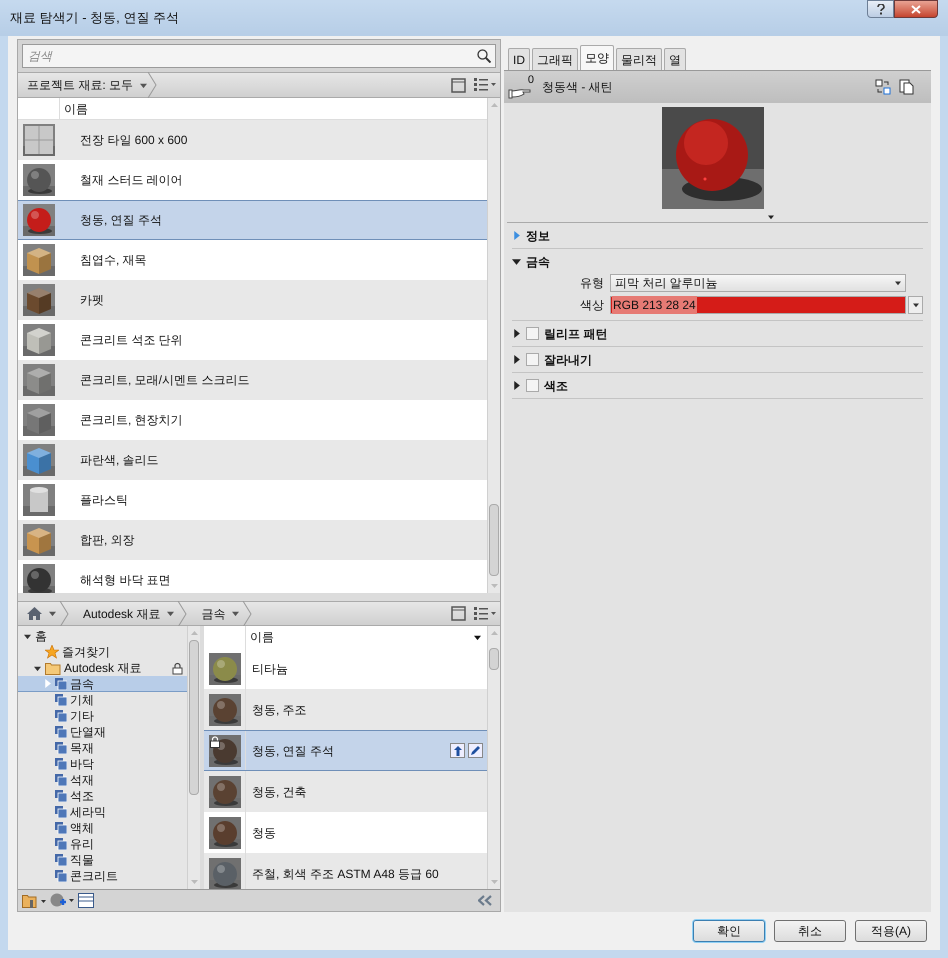 The image size is (948, 958). Describe the element at coordinates (91, 300) in the screenshot. I see `material-name: 카펫` at that location.